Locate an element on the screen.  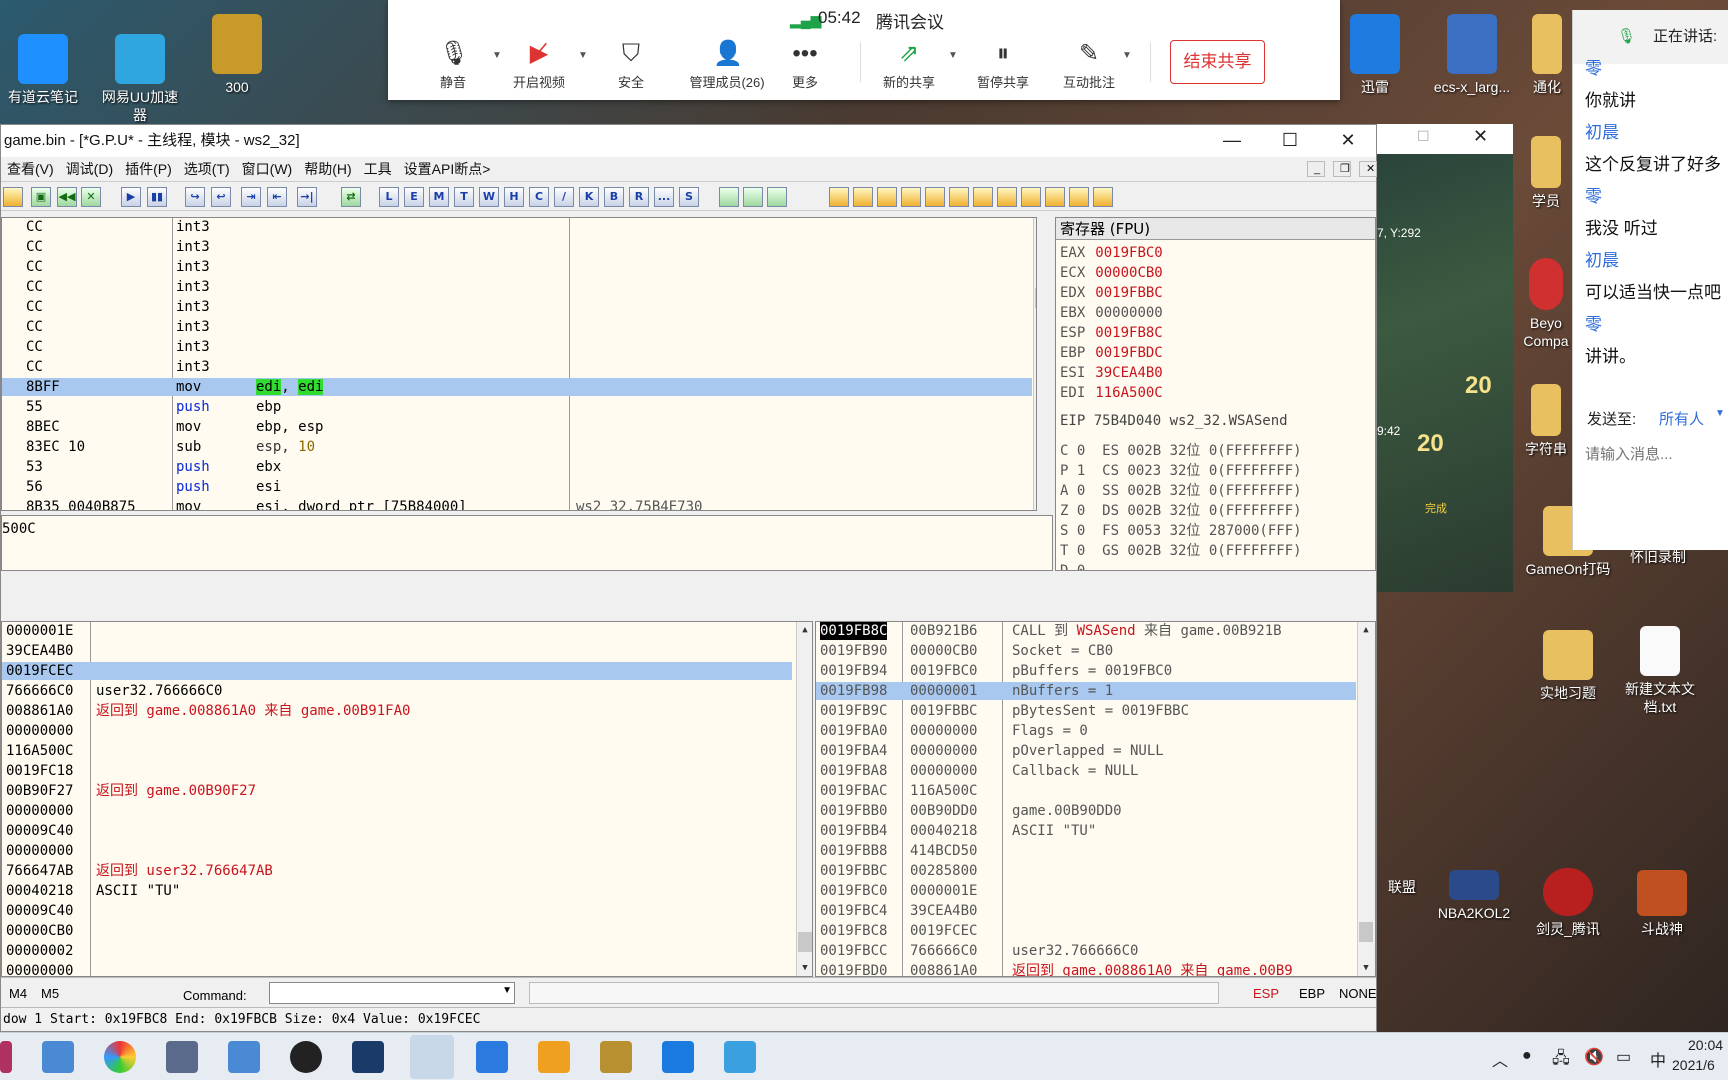
desktop-icon-xunlei: 迅雷 is located at coordinates (1375, 55).